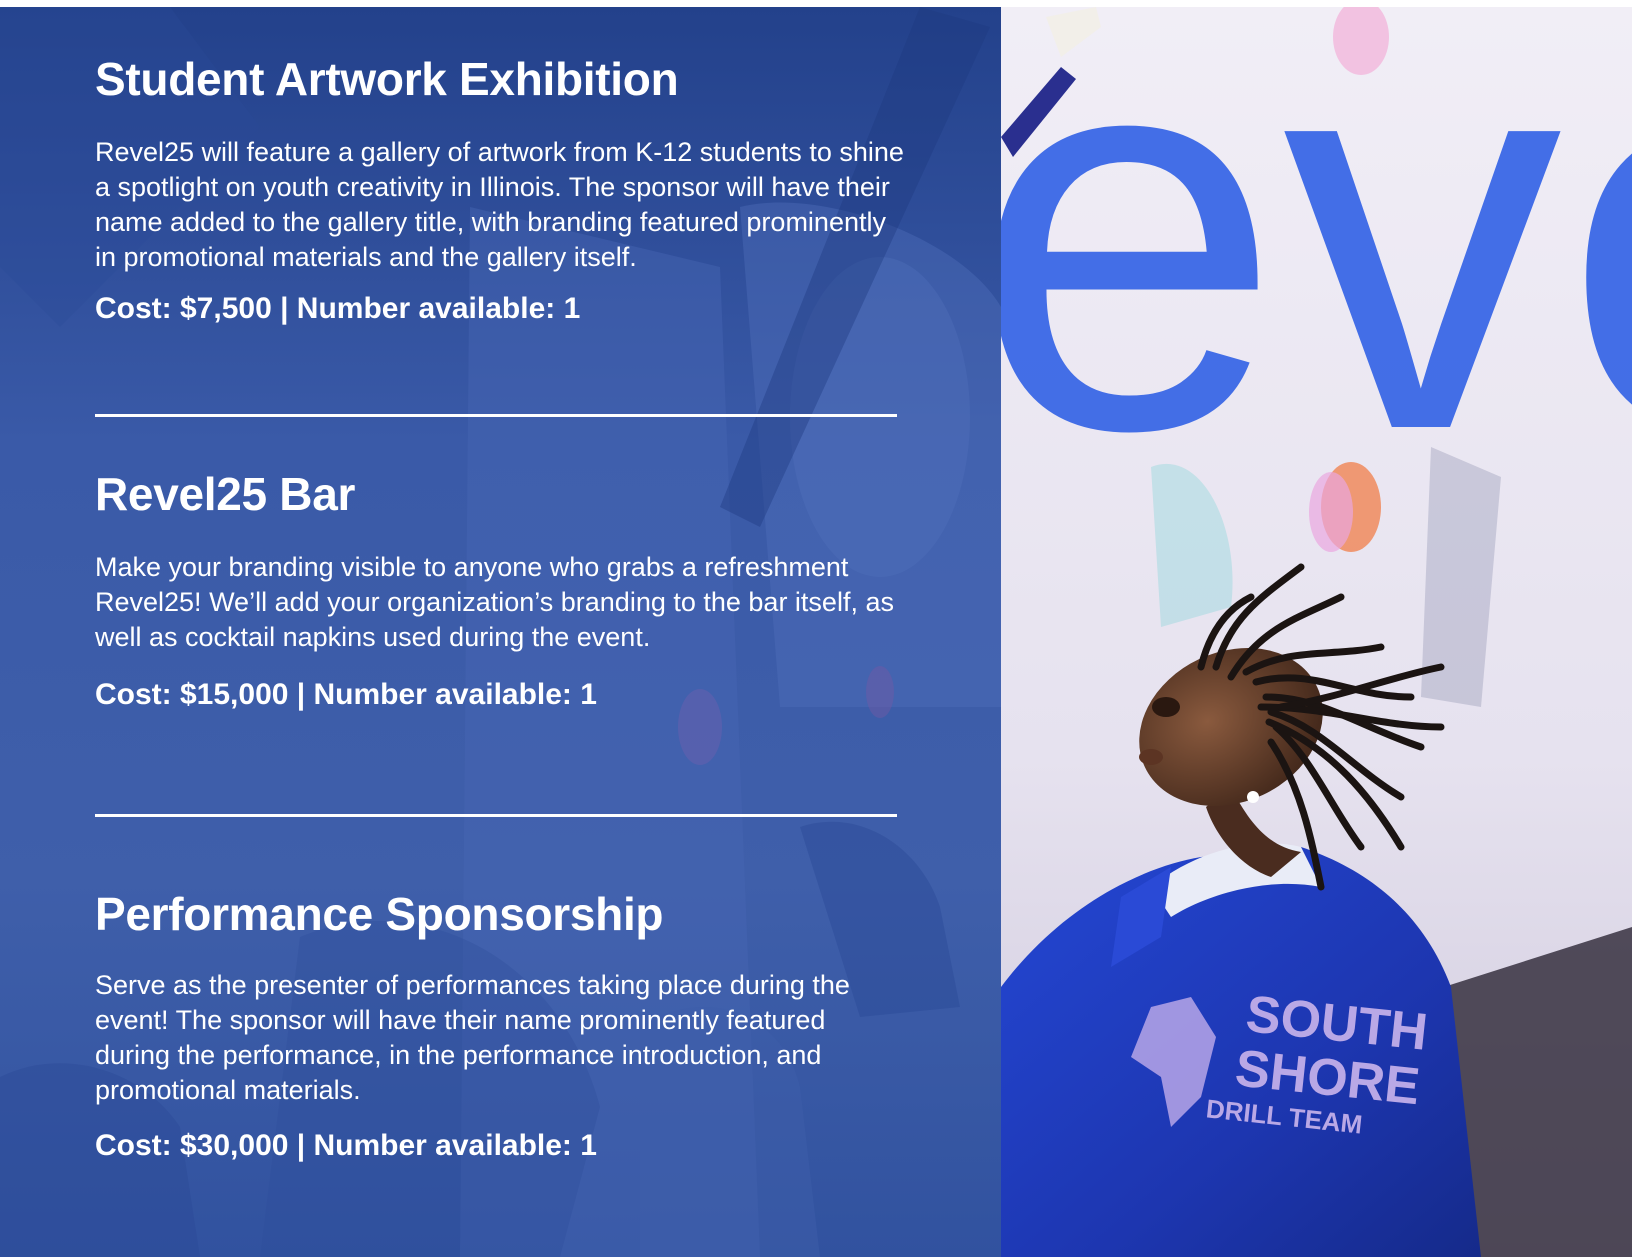  What do you see at coordinates (379, 914) in the screenshot?
I see `section-title: Performance Sponsorship` at bounding box center [379, 914].